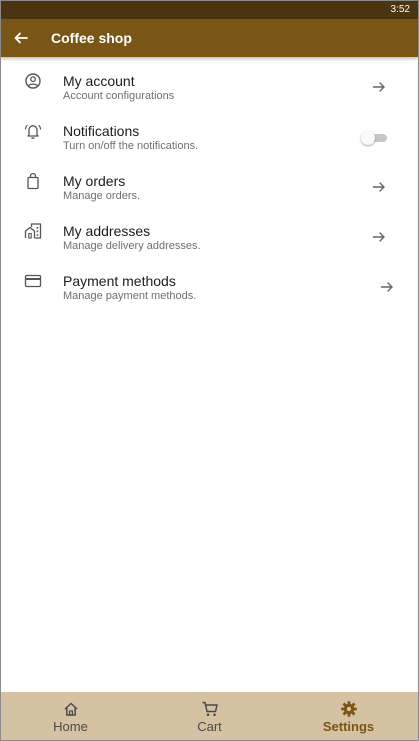  Describe the element at coordinates (209, 10) in the screenshot. I see `status-bar: 3:52` at that location.